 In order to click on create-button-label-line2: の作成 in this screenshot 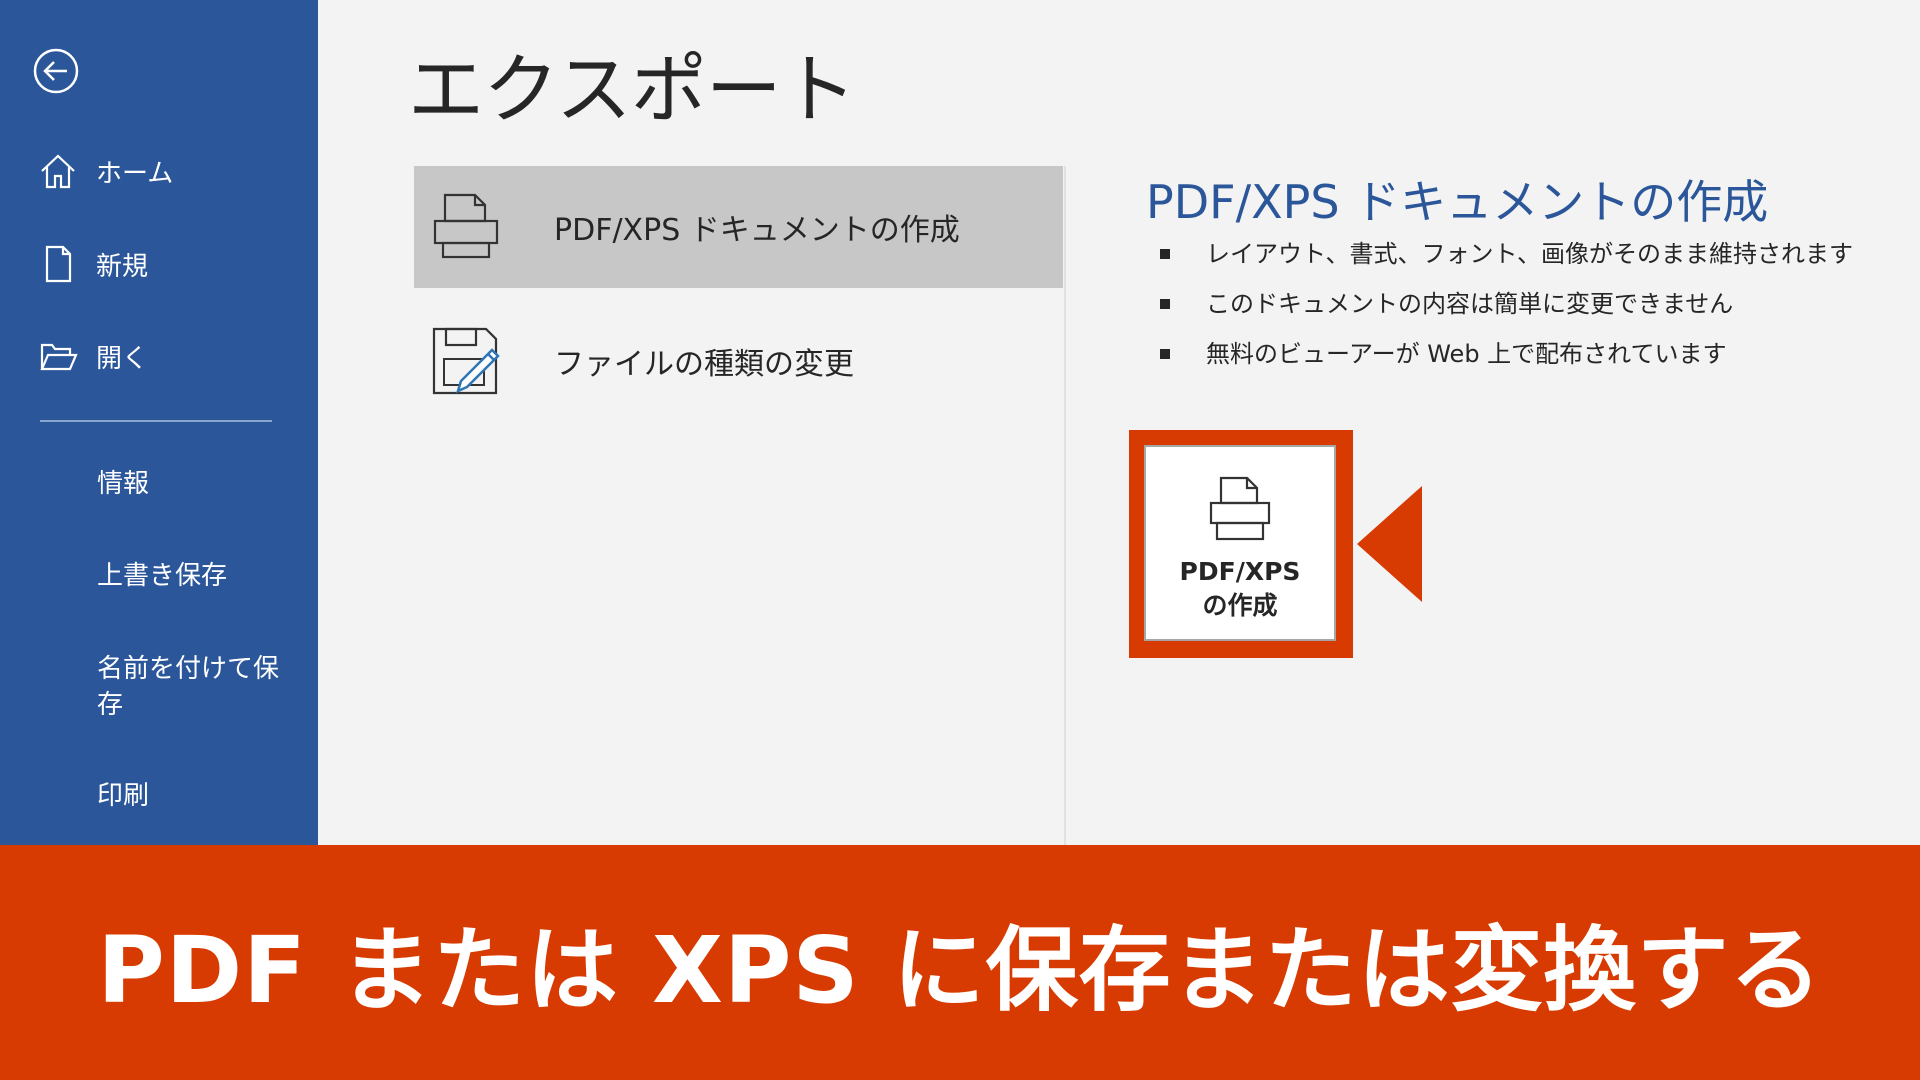, I will do `click(1240, 605)`.